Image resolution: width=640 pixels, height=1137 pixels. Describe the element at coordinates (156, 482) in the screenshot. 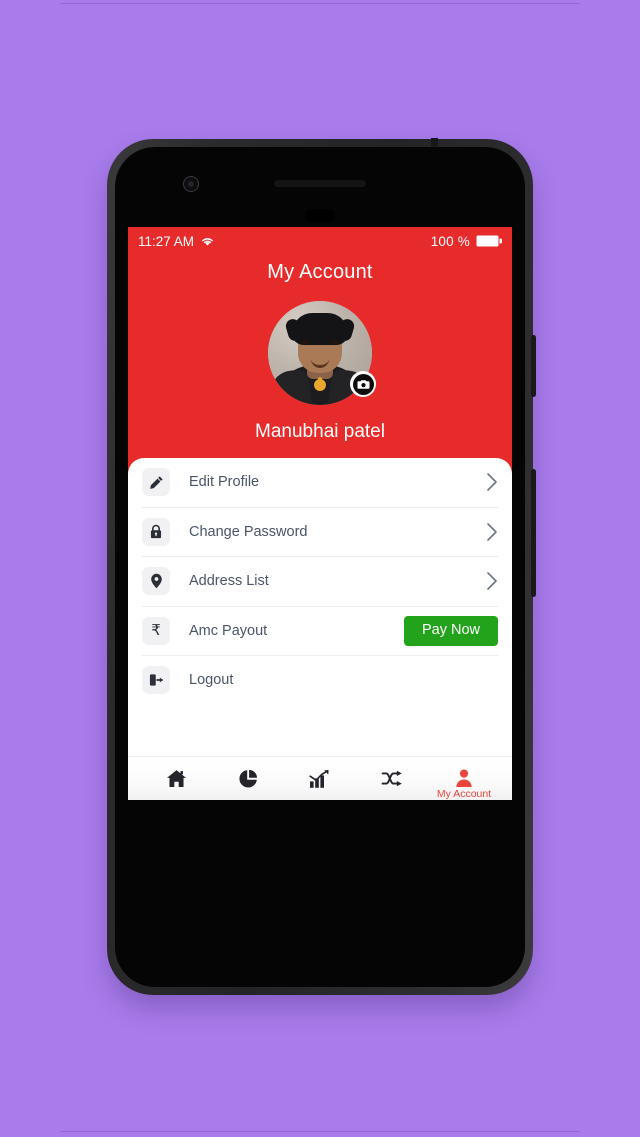

I see `pencil-icon` at that location.